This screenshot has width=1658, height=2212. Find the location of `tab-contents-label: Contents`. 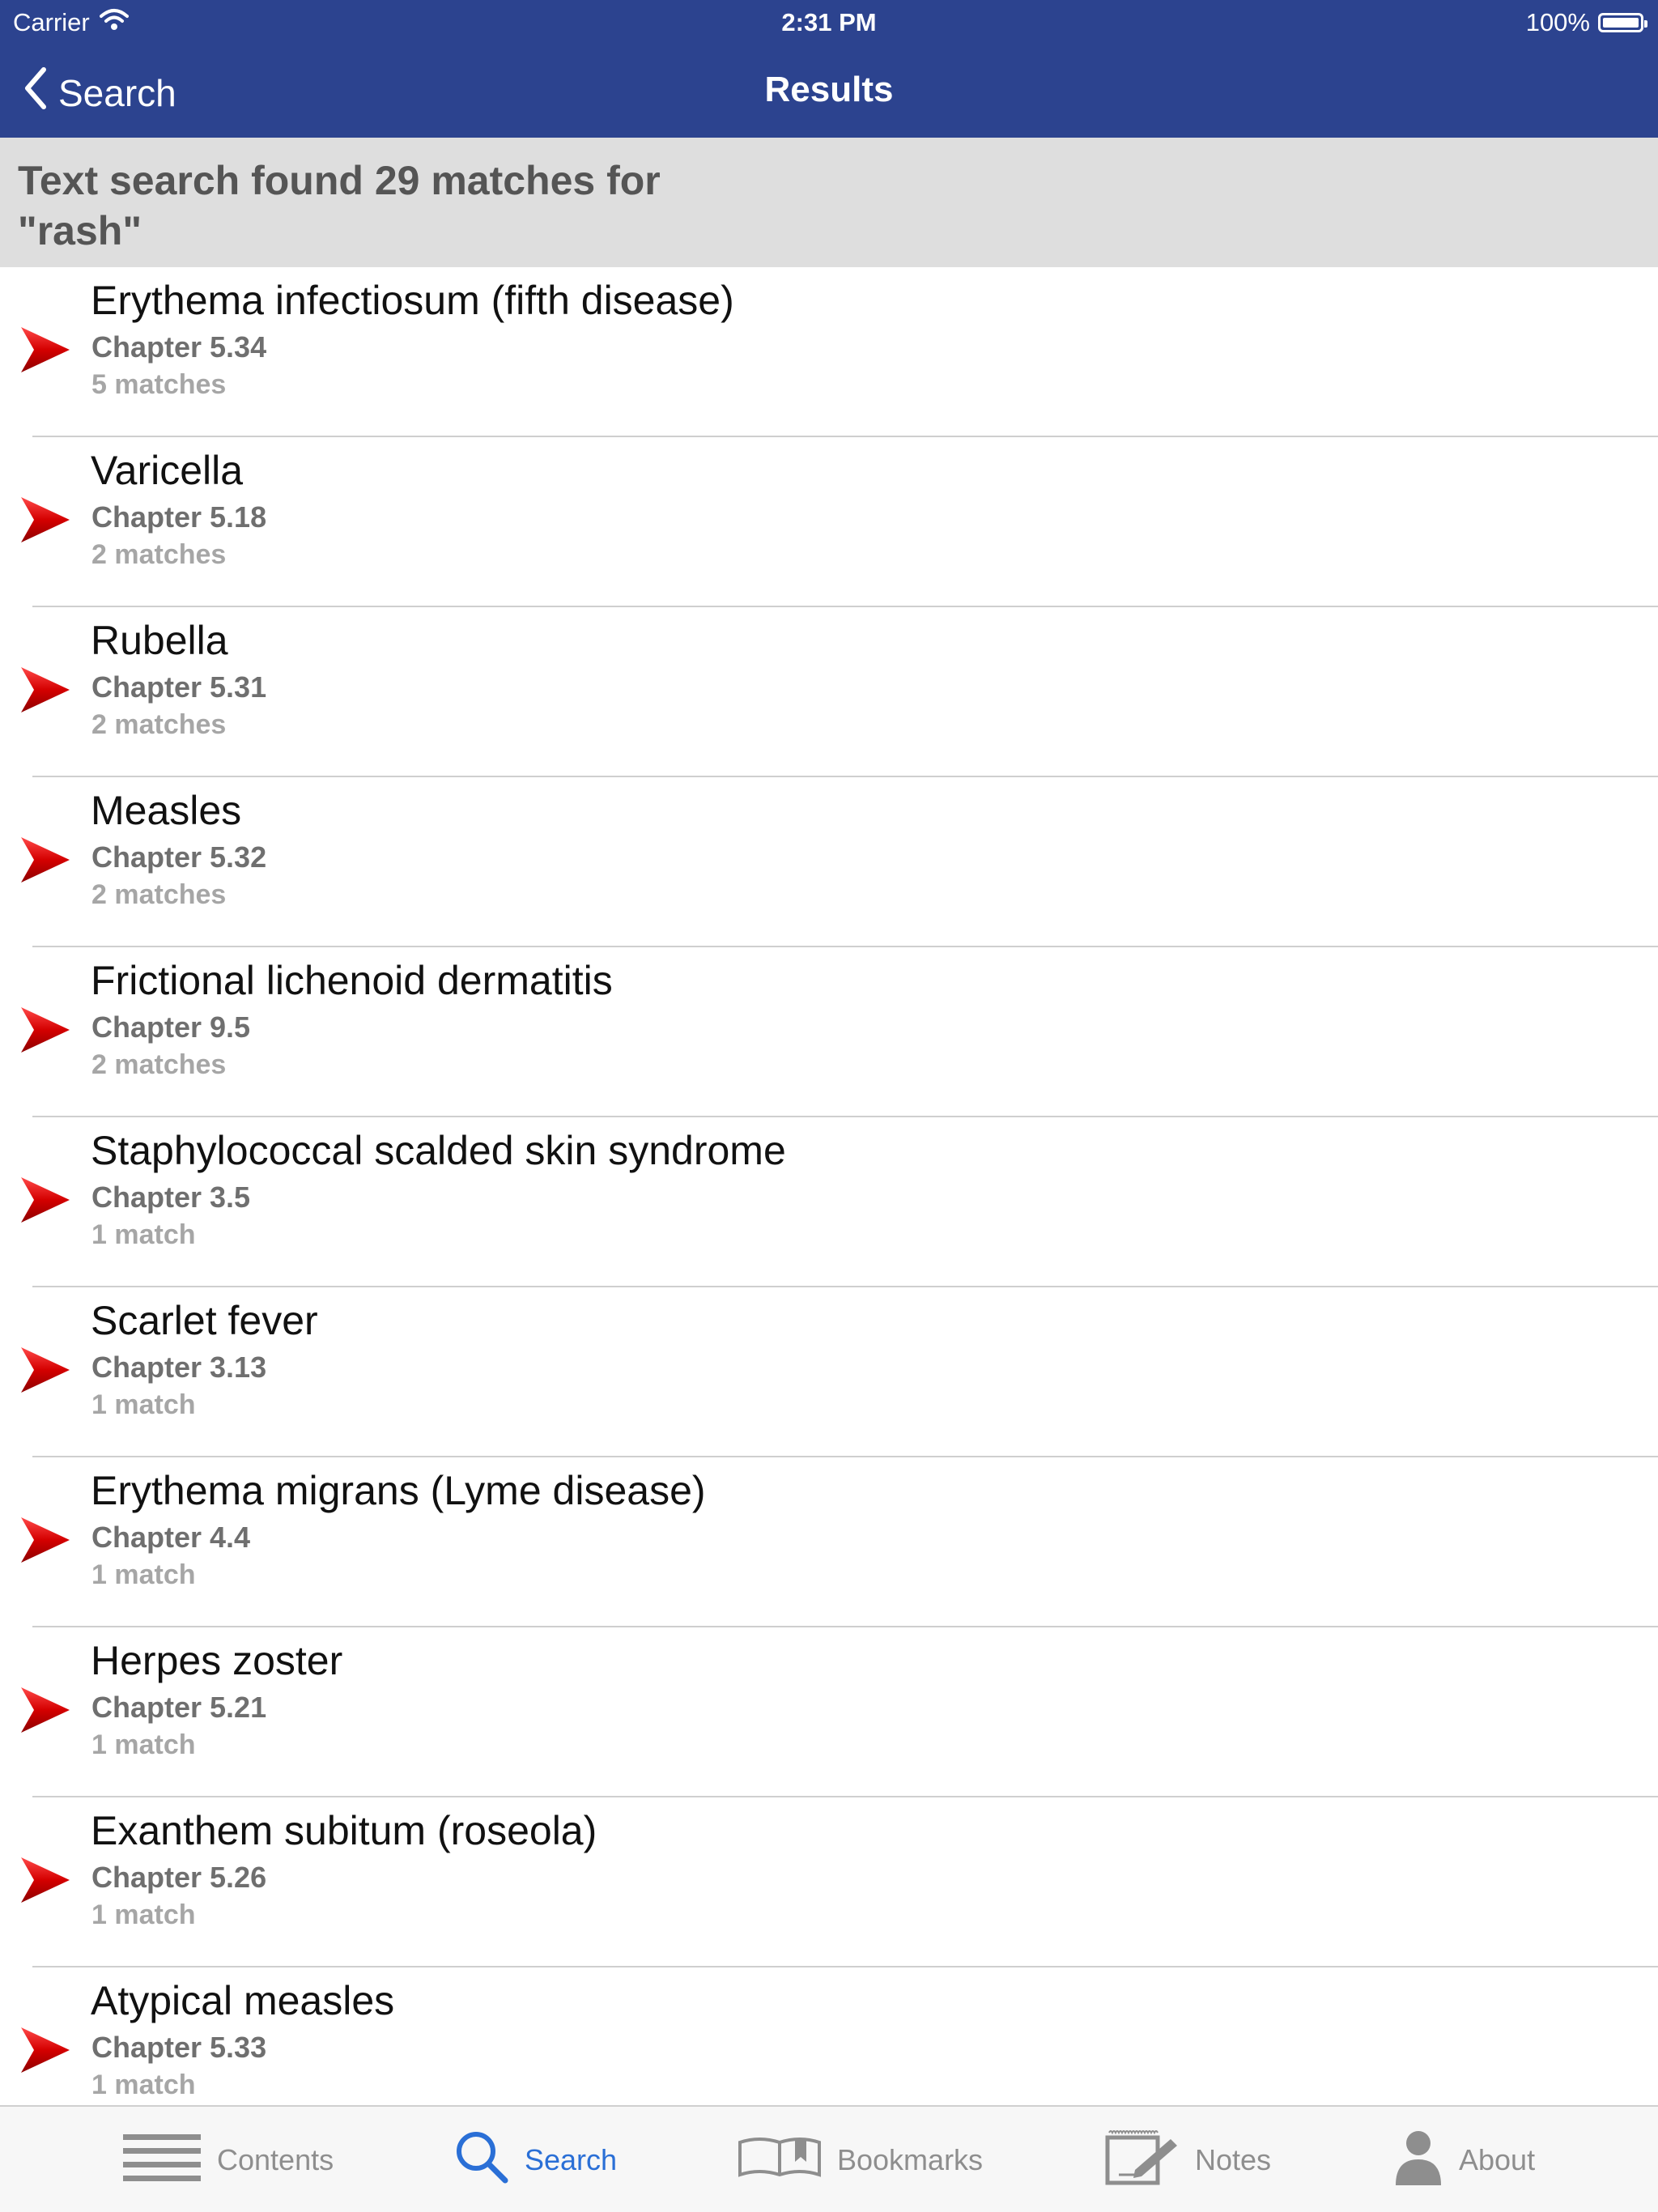

tab-contents-label: Contents is located at coordinates (275, 2160).